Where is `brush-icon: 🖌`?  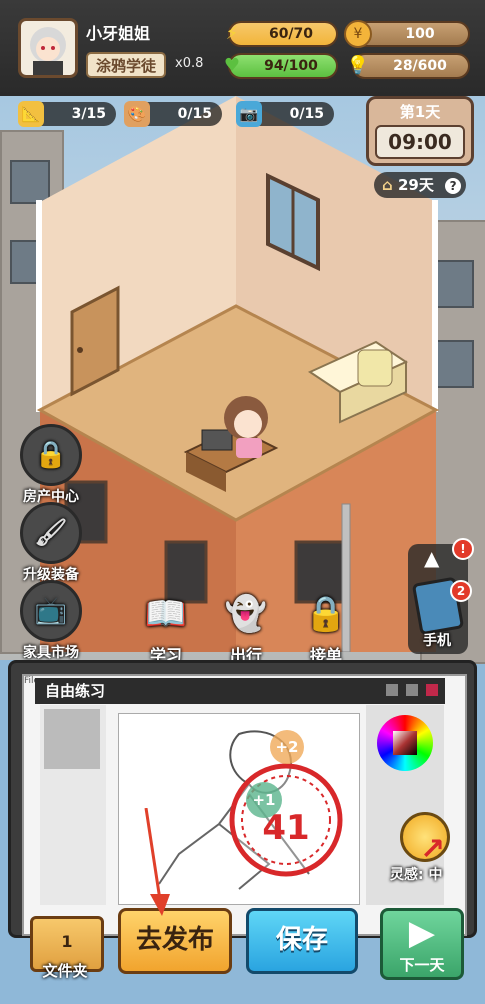 brush-icon: 🖌 is located at coordinates (51, 533).